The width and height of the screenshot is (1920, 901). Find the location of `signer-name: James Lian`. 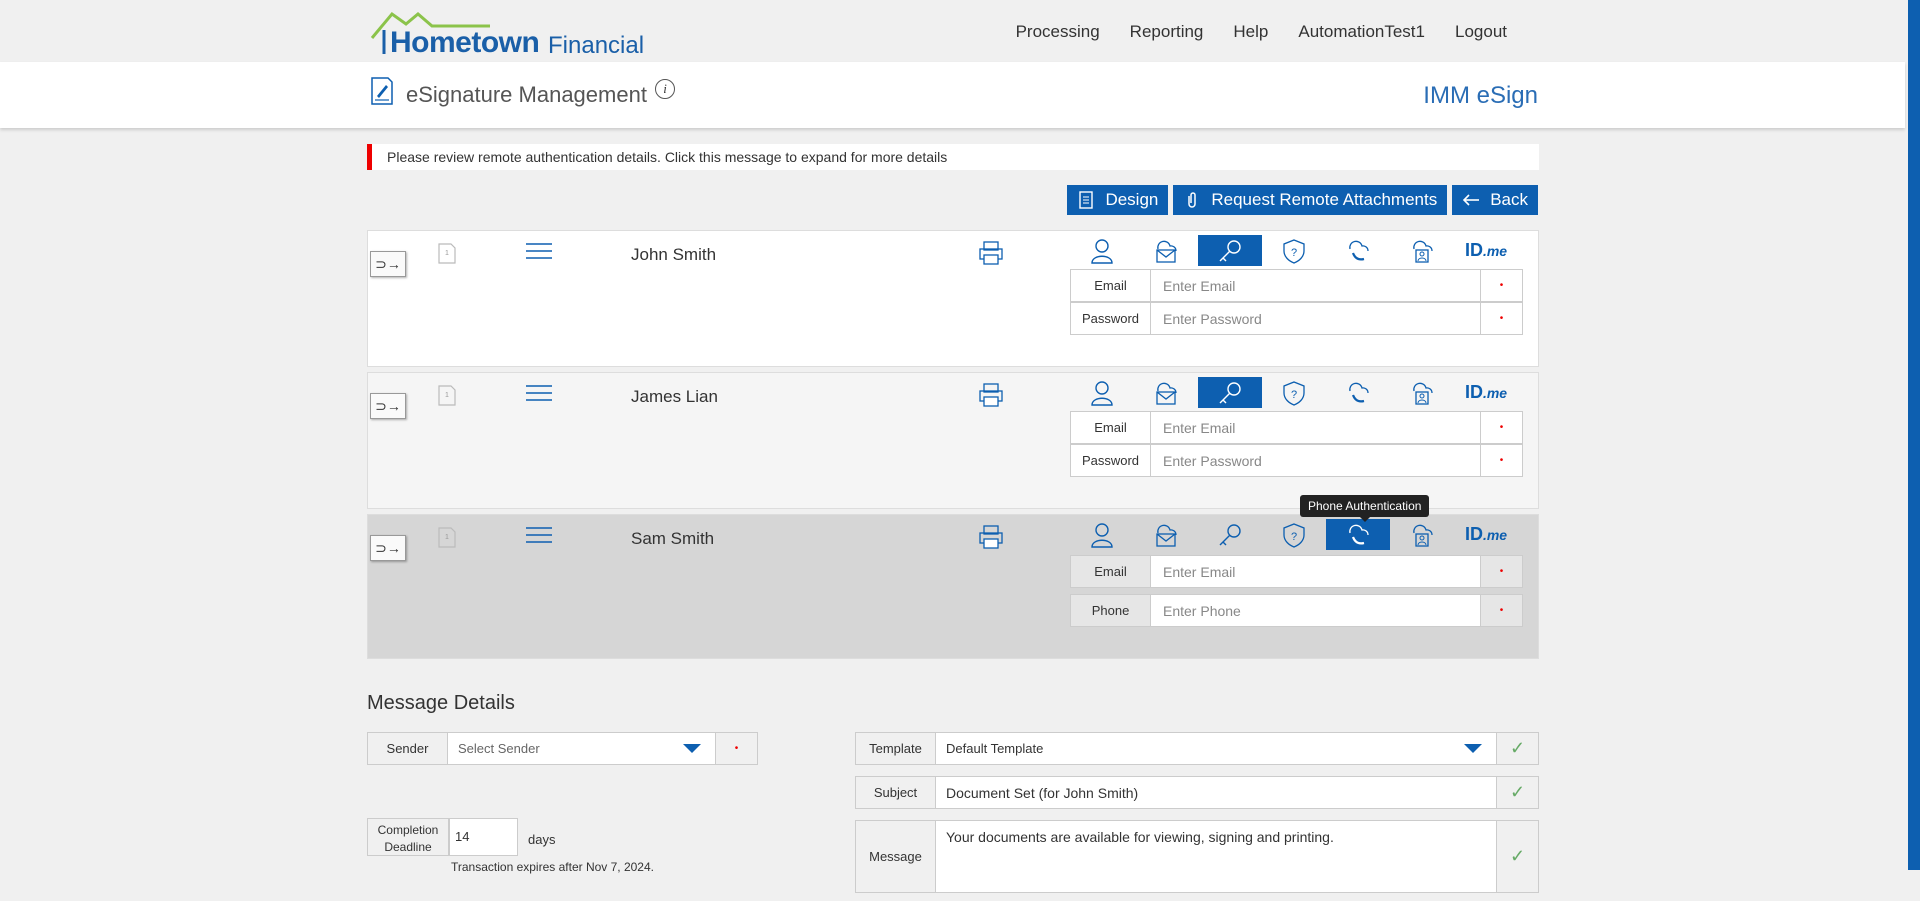

signer-name: James Lian is located at coordinates (674, 396).